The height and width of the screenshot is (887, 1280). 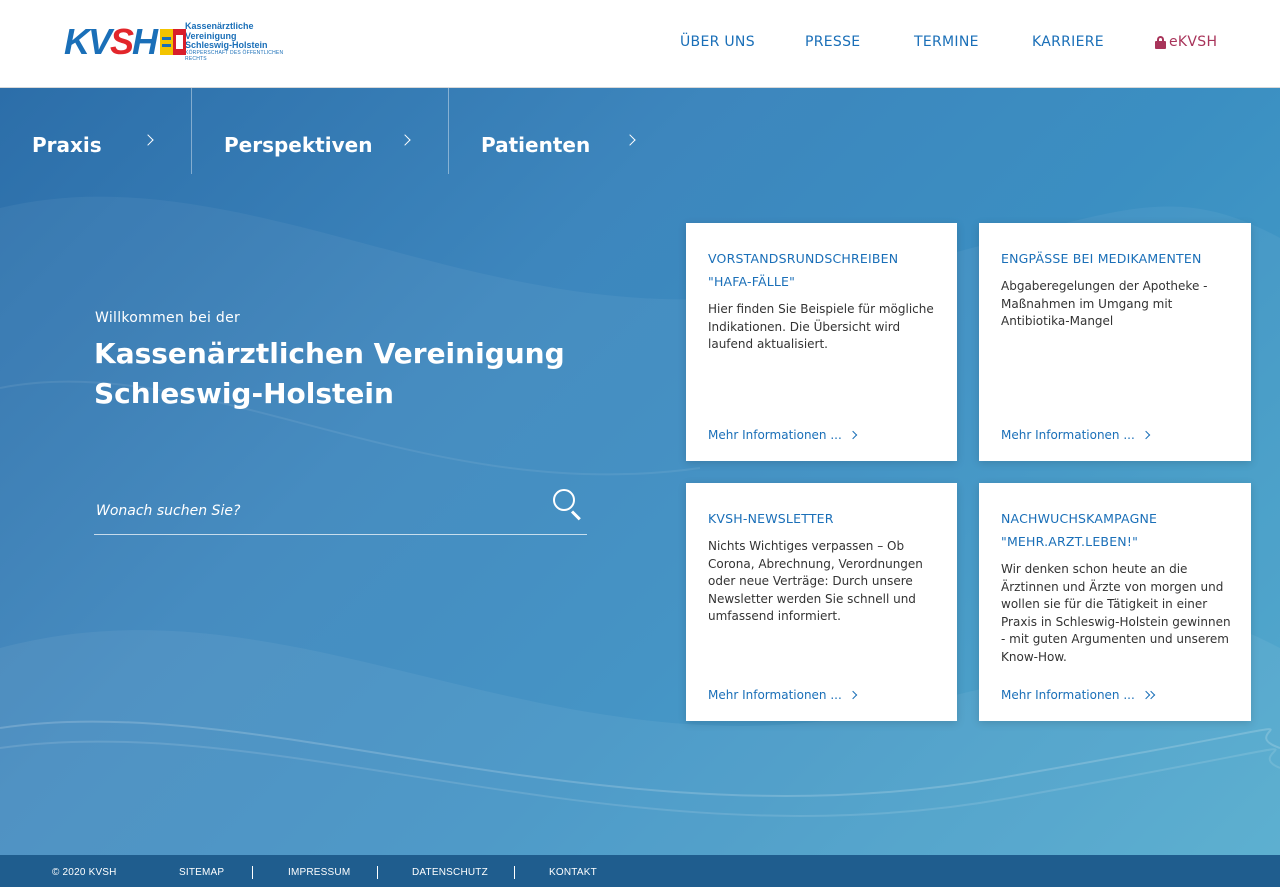 I want to click on card-title: VORSTANDSRUNDSCHREIBEN "HAFA-FÄLLE", so click(x=803, y=270).